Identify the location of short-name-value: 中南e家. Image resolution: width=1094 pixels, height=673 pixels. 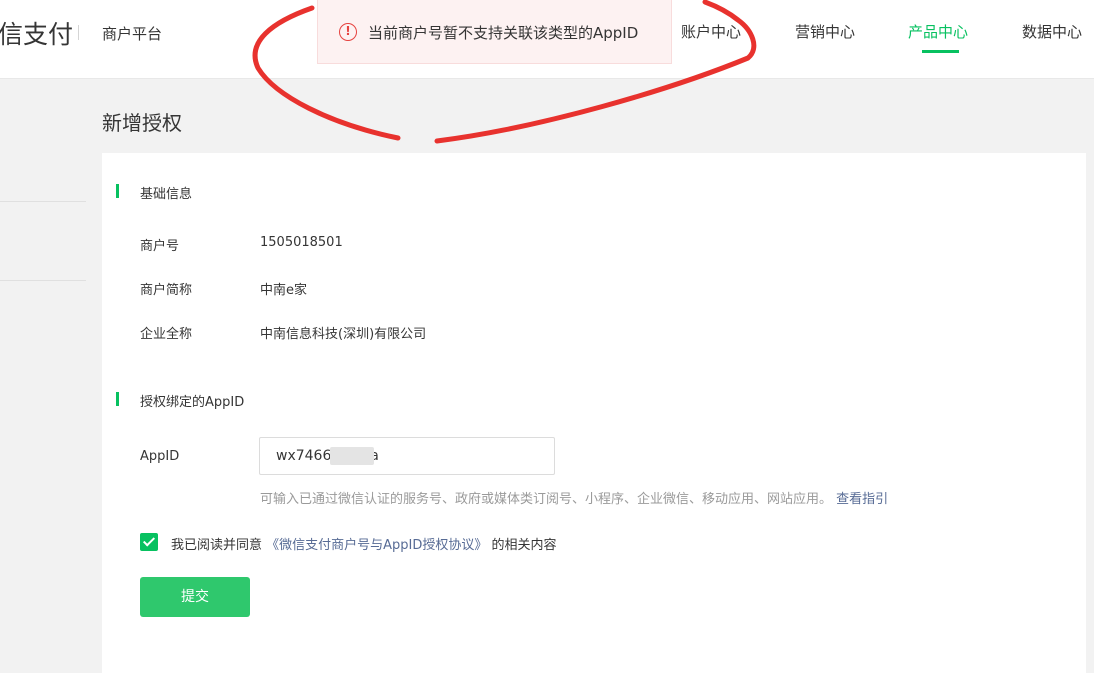
(283, 290).